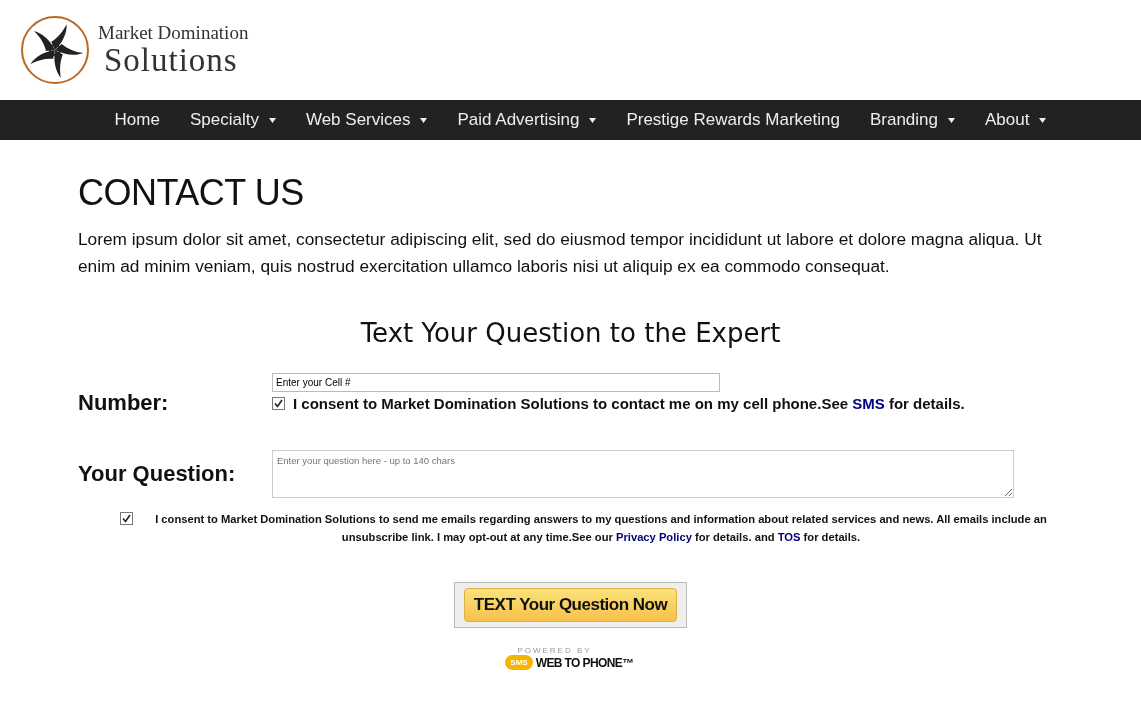 Image resolution: width=1141 pixels, height=719 pixels. Describe the element at coordinates (868, 403) in the screenshot. I see `link: SMS` at that location.